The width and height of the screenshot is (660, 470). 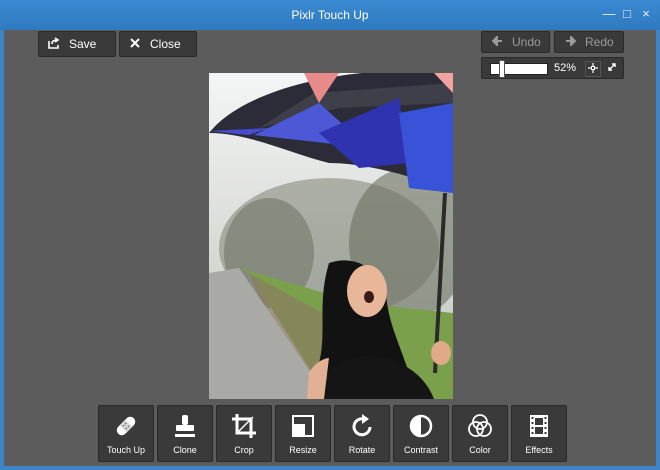 I want to click on tool-color-button: Color, so click(x=480, y=433).